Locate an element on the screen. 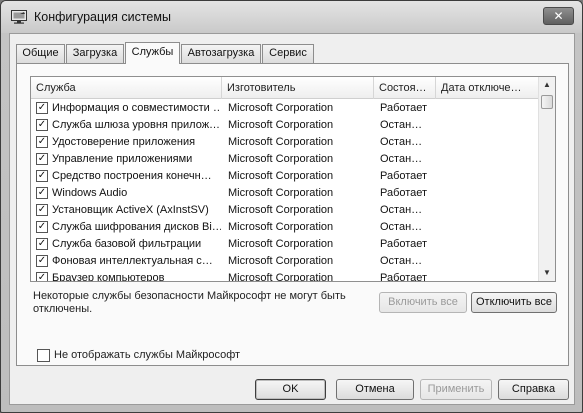 This screenshot has width=583, height=413. cancel-button: Отмена is located at coordinates (375, 389).